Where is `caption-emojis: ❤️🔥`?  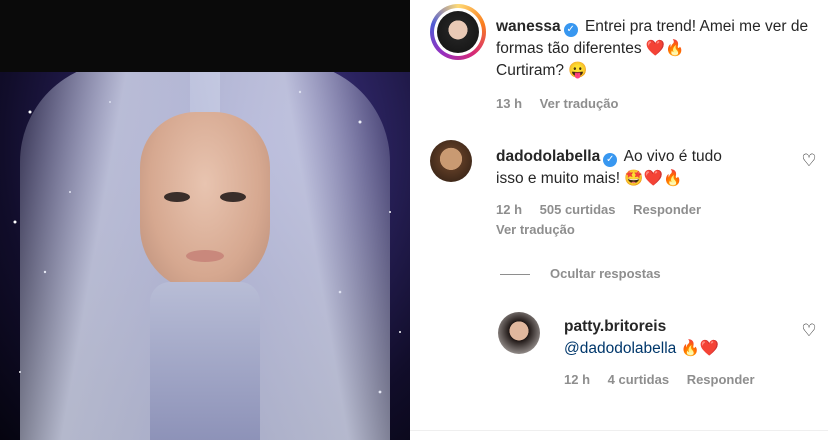
caption-emojis: ❤️🔥 is located at coordinates (665, 48).